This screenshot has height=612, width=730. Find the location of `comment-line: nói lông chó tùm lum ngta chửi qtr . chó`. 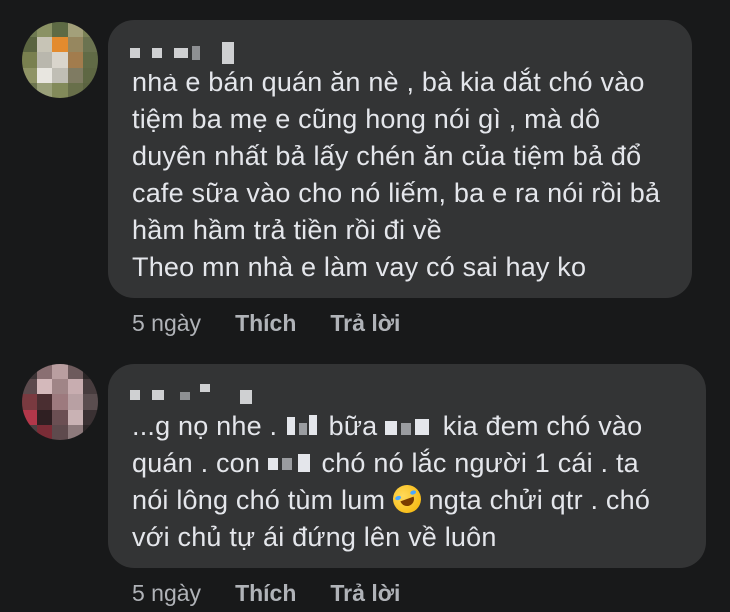

comment-line: nói lông chó tùm lum ngta chửi qtr . chó is located at coordinates (413, 500).